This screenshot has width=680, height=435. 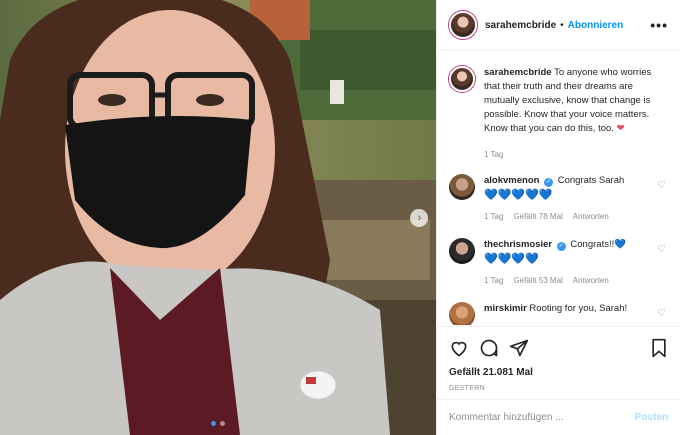 I want to click on action-icons, so click(x=558, y=348).